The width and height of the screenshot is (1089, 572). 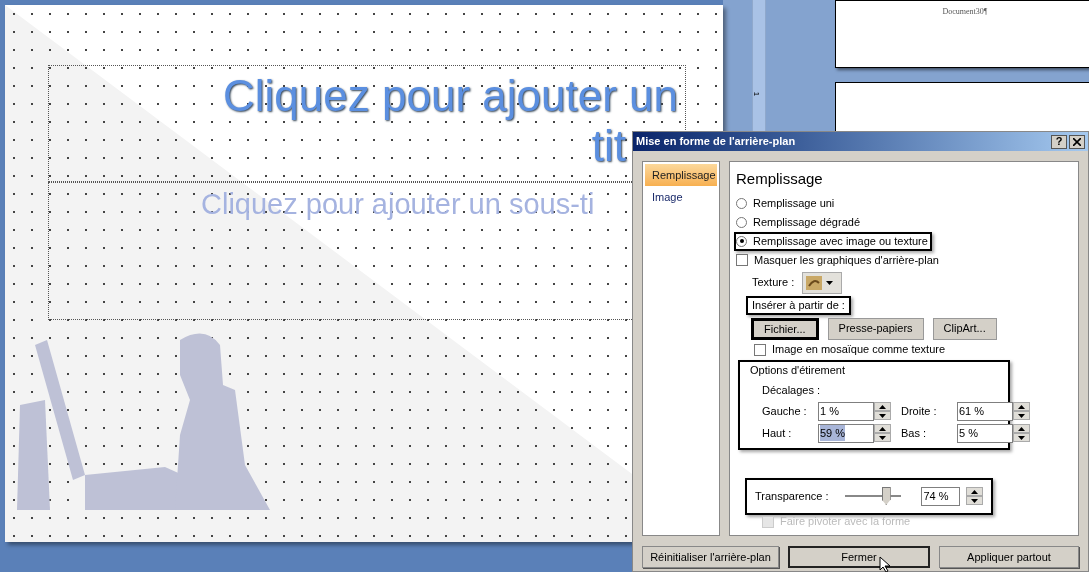 What do you see at coordinates (757, 94) in the screenshot?
I see `ruler-number: 1` at bounding box center [757, 94].